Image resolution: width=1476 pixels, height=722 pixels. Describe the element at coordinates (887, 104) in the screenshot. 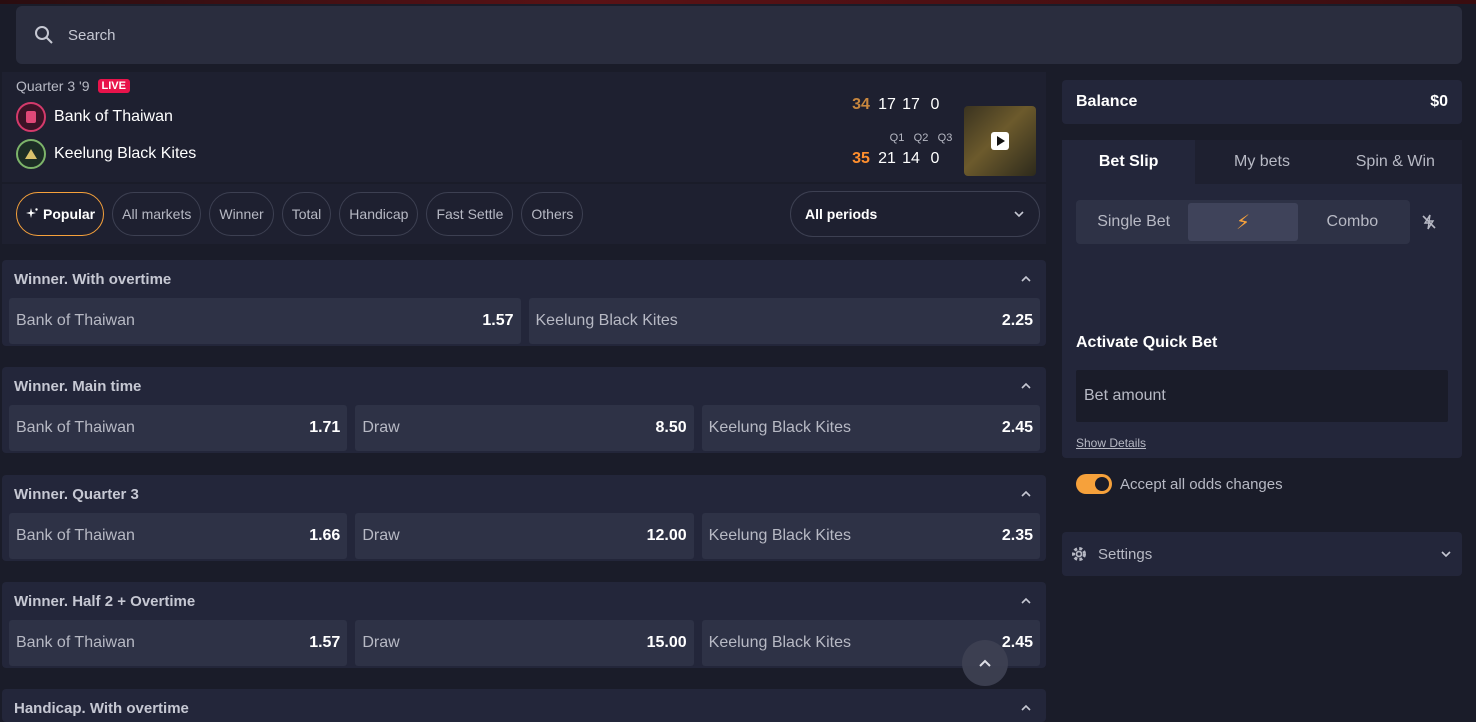

I see `home-q1-score: 17` at that location.